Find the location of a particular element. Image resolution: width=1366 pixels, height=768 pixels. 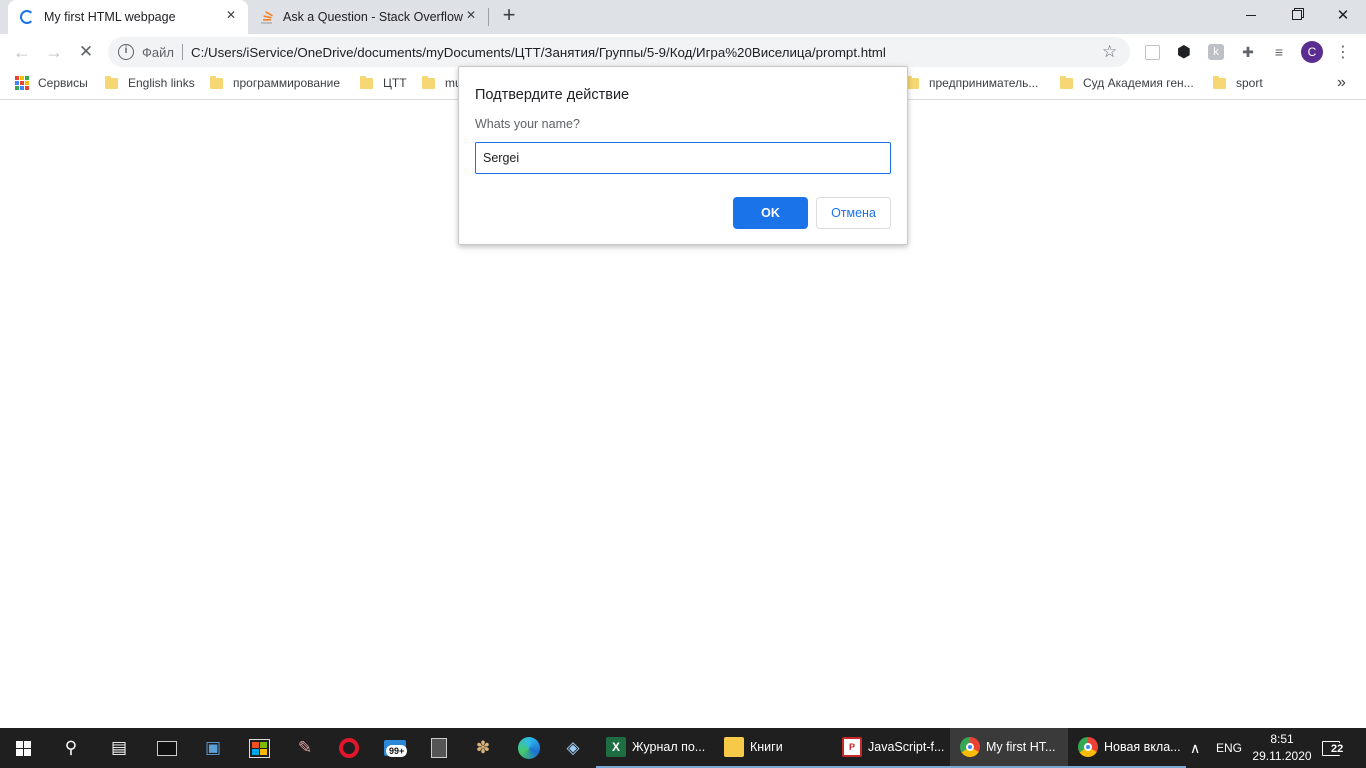

remote-desktop-icon: ▣ is located at coordinates (213, 748).